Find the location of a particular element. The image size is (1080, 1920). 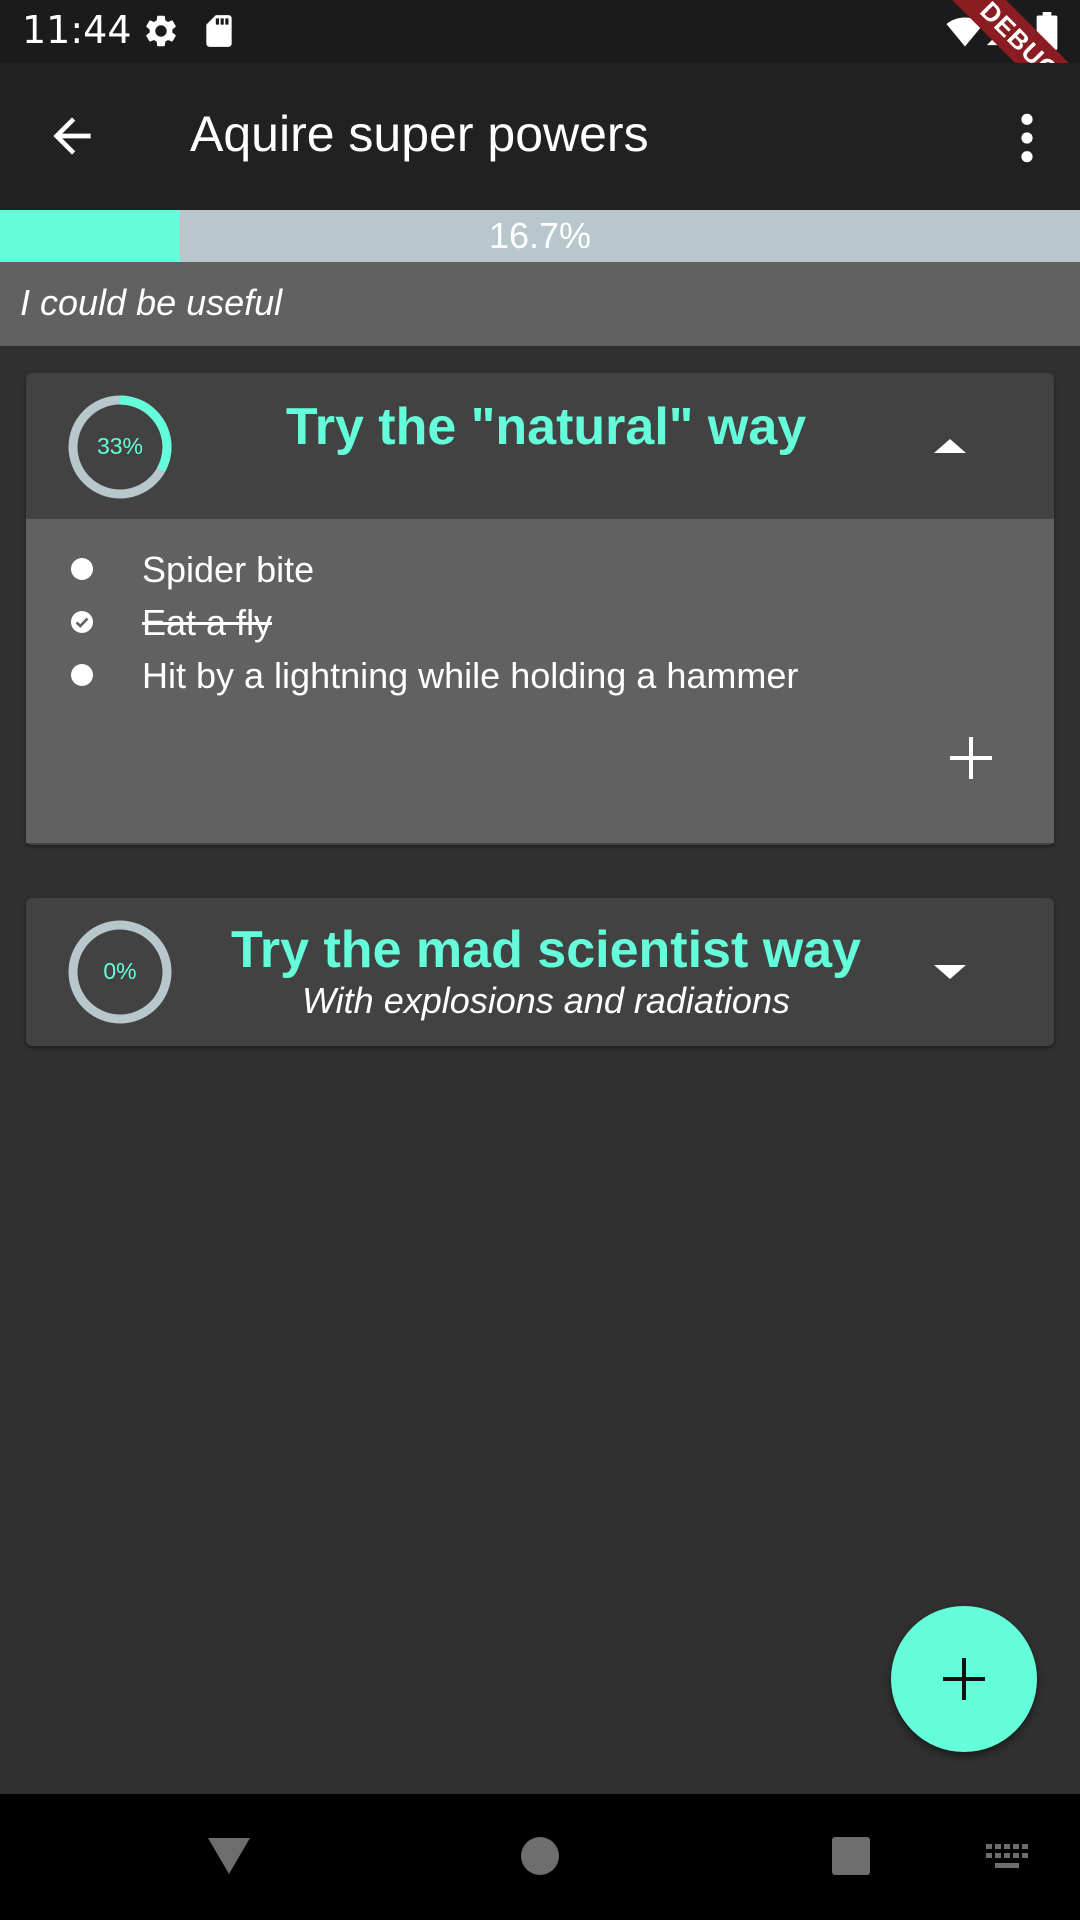

add-way-button is located at coordinates (964, 1679).